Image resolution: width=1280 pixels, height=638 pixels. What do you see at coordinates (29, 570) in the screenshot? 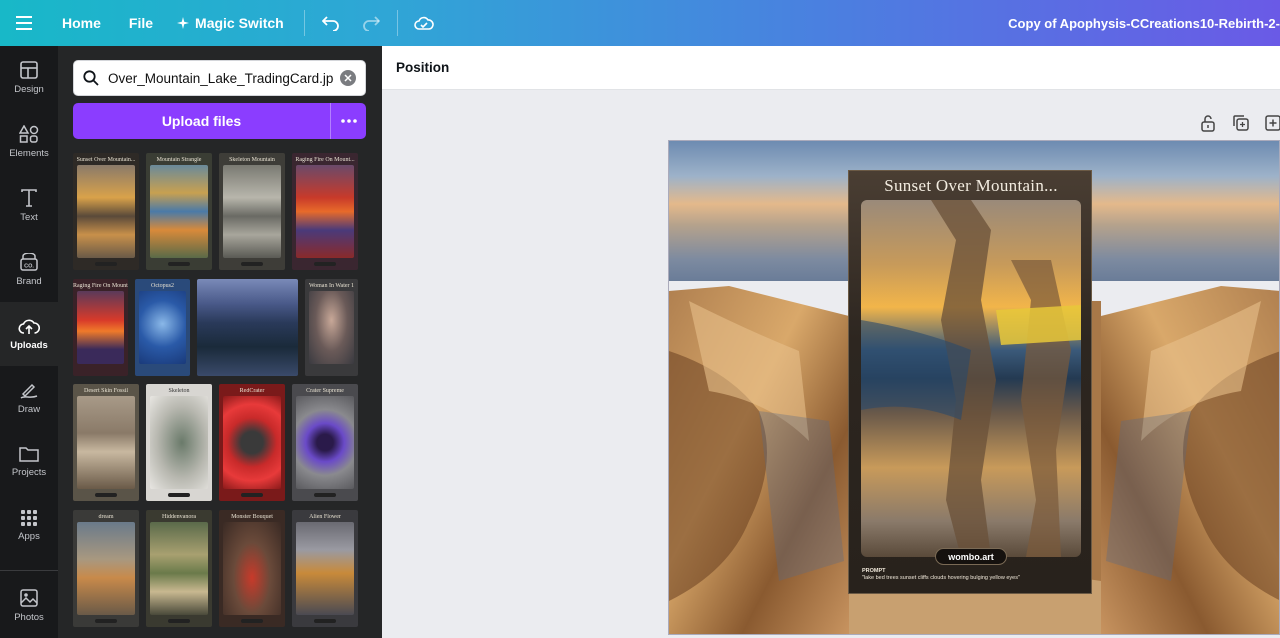
I see `rail-divider` at bounding box center [29, 570].